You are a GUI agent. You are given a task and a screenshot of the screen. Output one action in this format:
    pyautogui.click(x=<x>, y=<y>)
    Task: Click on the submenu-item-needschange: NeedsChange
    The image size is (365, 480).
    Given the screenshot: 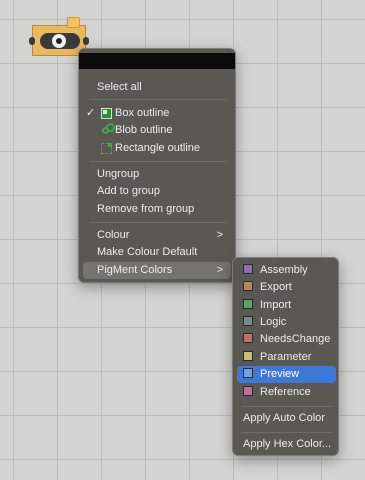 What is the action you would take?
    pyautogui.click(x=286, y=339)
    